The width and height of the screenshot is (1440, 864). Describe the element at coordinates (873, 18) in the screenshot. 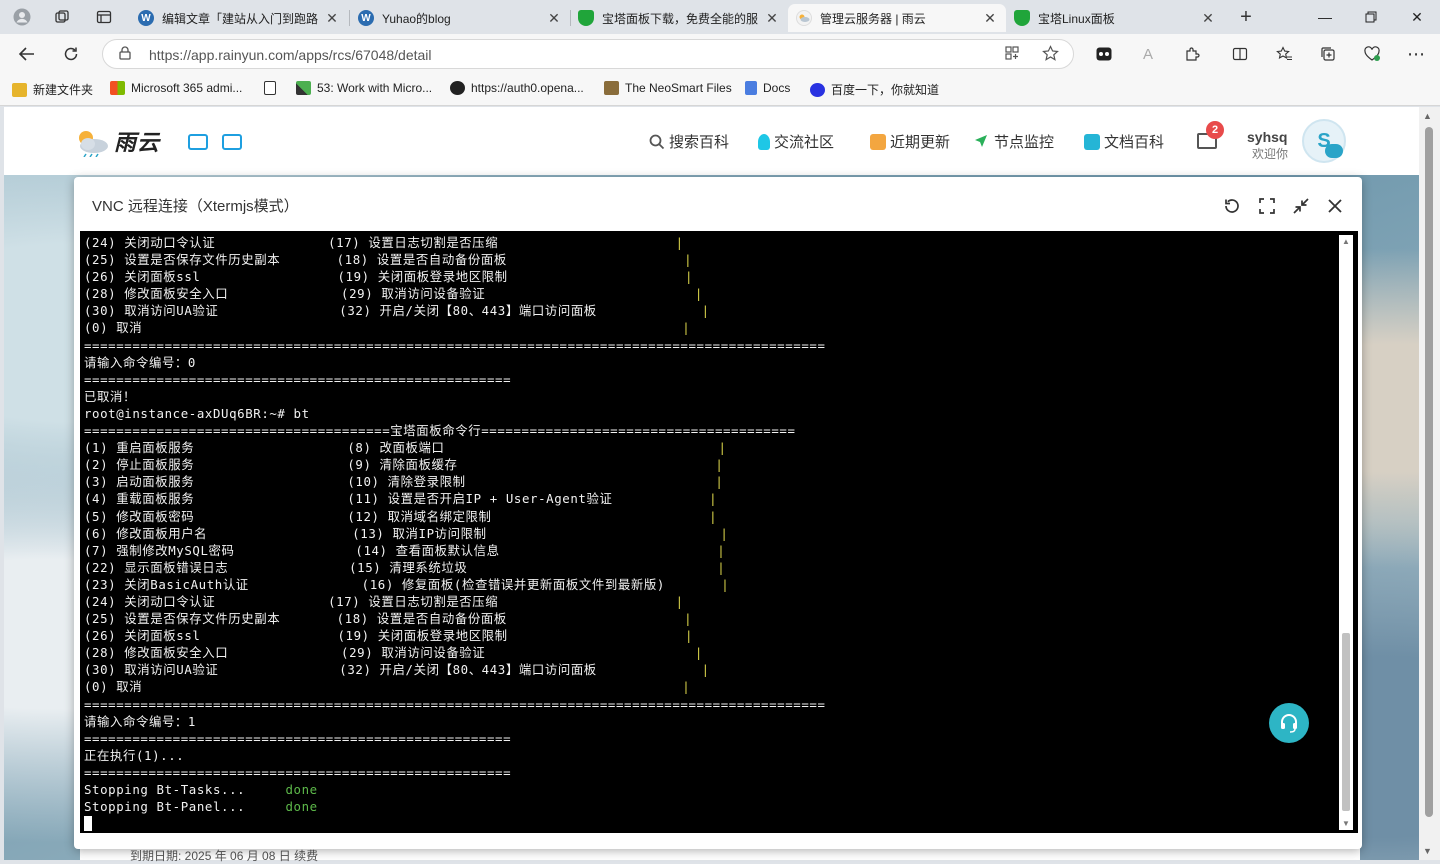

I see `tab-title: 管理云服务器 | 雨云` at that location.